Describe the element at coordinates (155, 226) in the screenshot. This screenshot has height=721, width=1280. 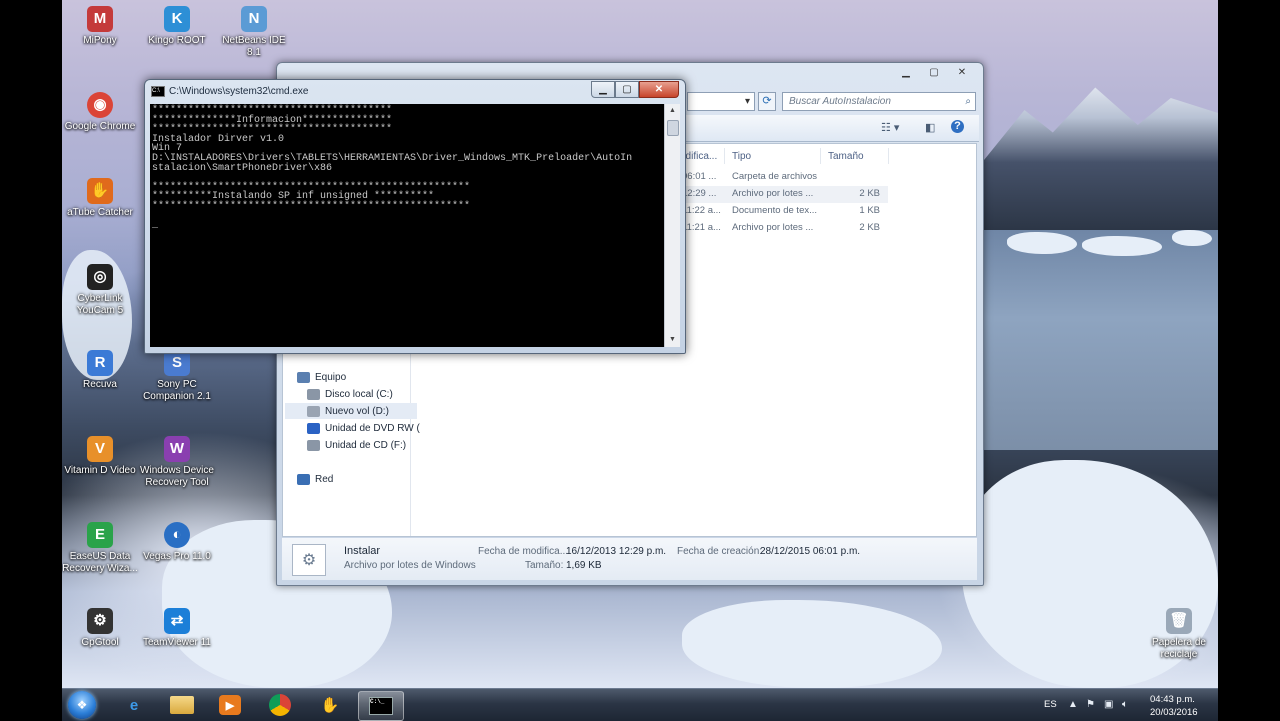
I see `console-cursor: _` at that location.